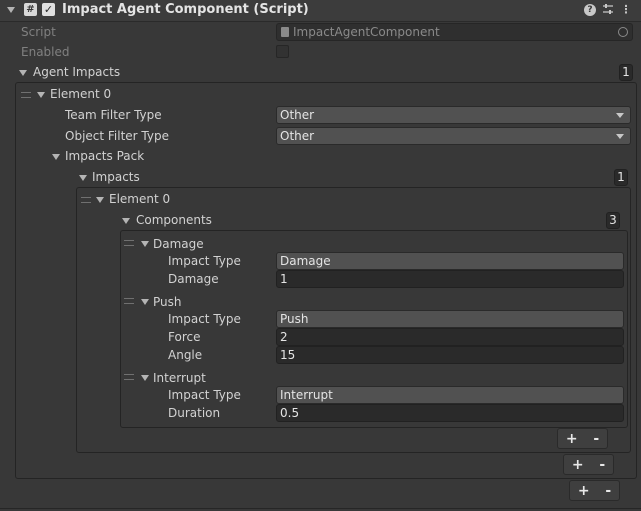 The width and height of the screenshot is (641, 511). I want to click on bottom-divider, so click(320, 508).